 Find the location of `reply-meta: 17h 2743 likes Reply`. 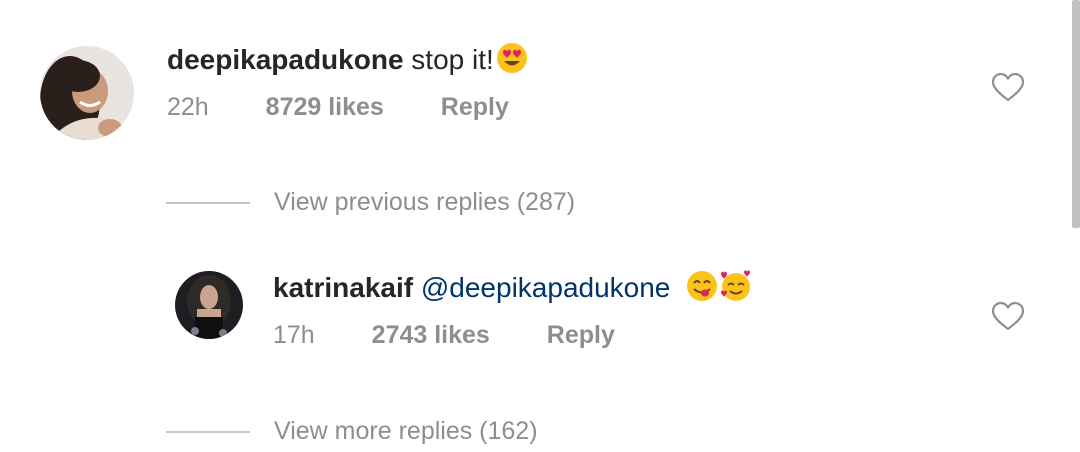

reply-meta: 17h 2743 likes Reply is located at coordinates (444, 335).